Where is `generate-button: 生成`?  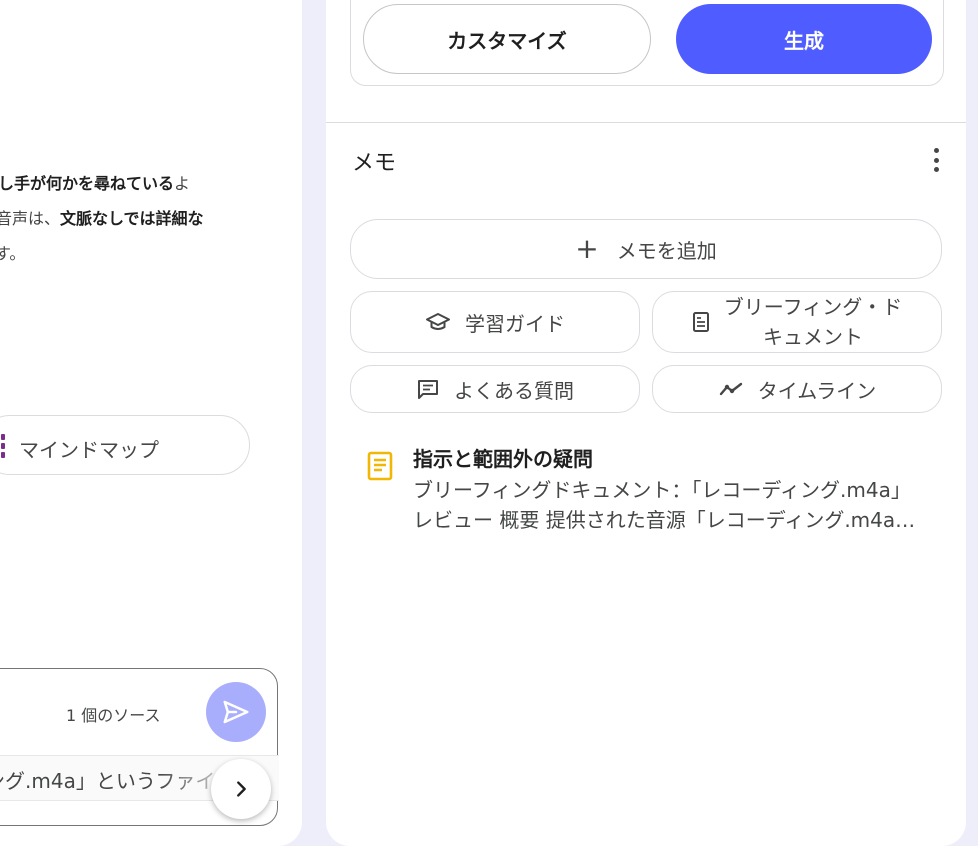
generate-button: 生成 is located at coordinates (804, 39).